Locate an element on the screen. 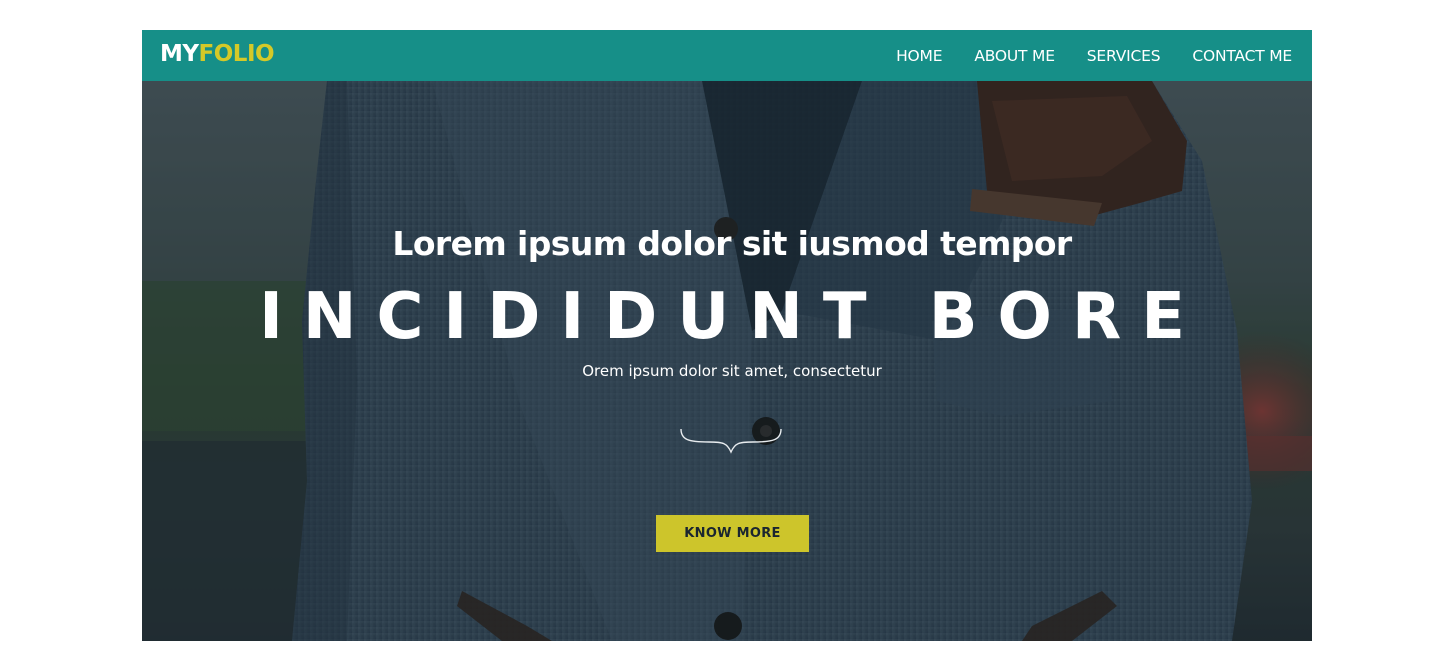  hero-subline: Orem ipsum dolor sit amet, consectetur is located at coordinates (732, 371).